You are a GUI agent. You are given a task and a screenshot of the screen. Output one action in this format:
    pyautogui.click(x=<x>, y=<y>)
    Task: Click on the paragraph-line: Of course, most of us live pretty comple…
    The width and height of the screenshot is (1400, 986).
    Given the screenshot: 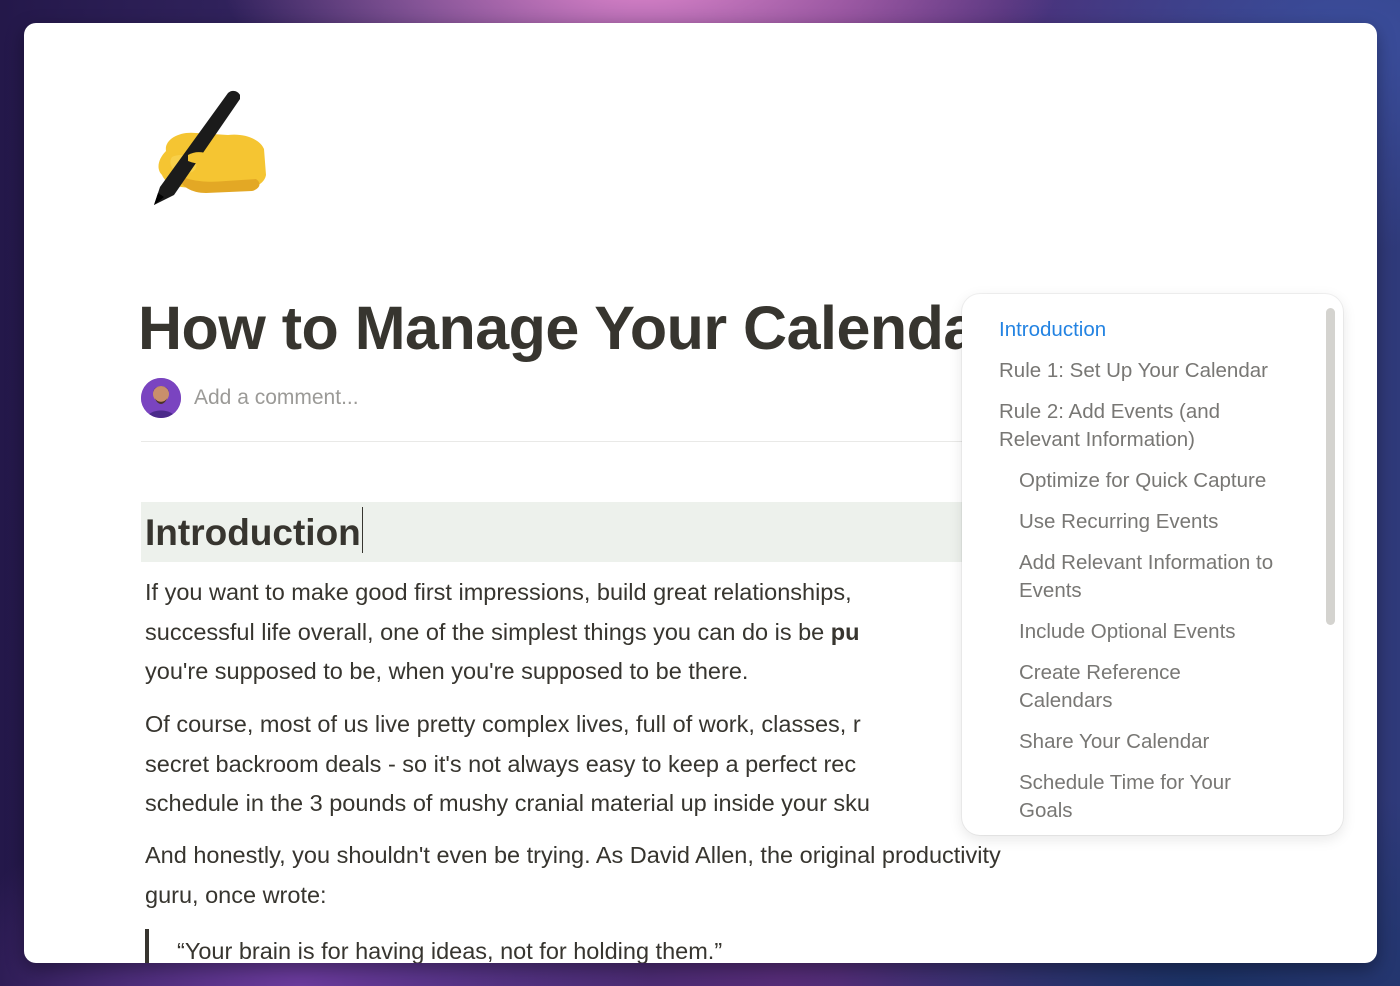 What is the action you would take?
    pyautogui.click(x=503, y=724)
    